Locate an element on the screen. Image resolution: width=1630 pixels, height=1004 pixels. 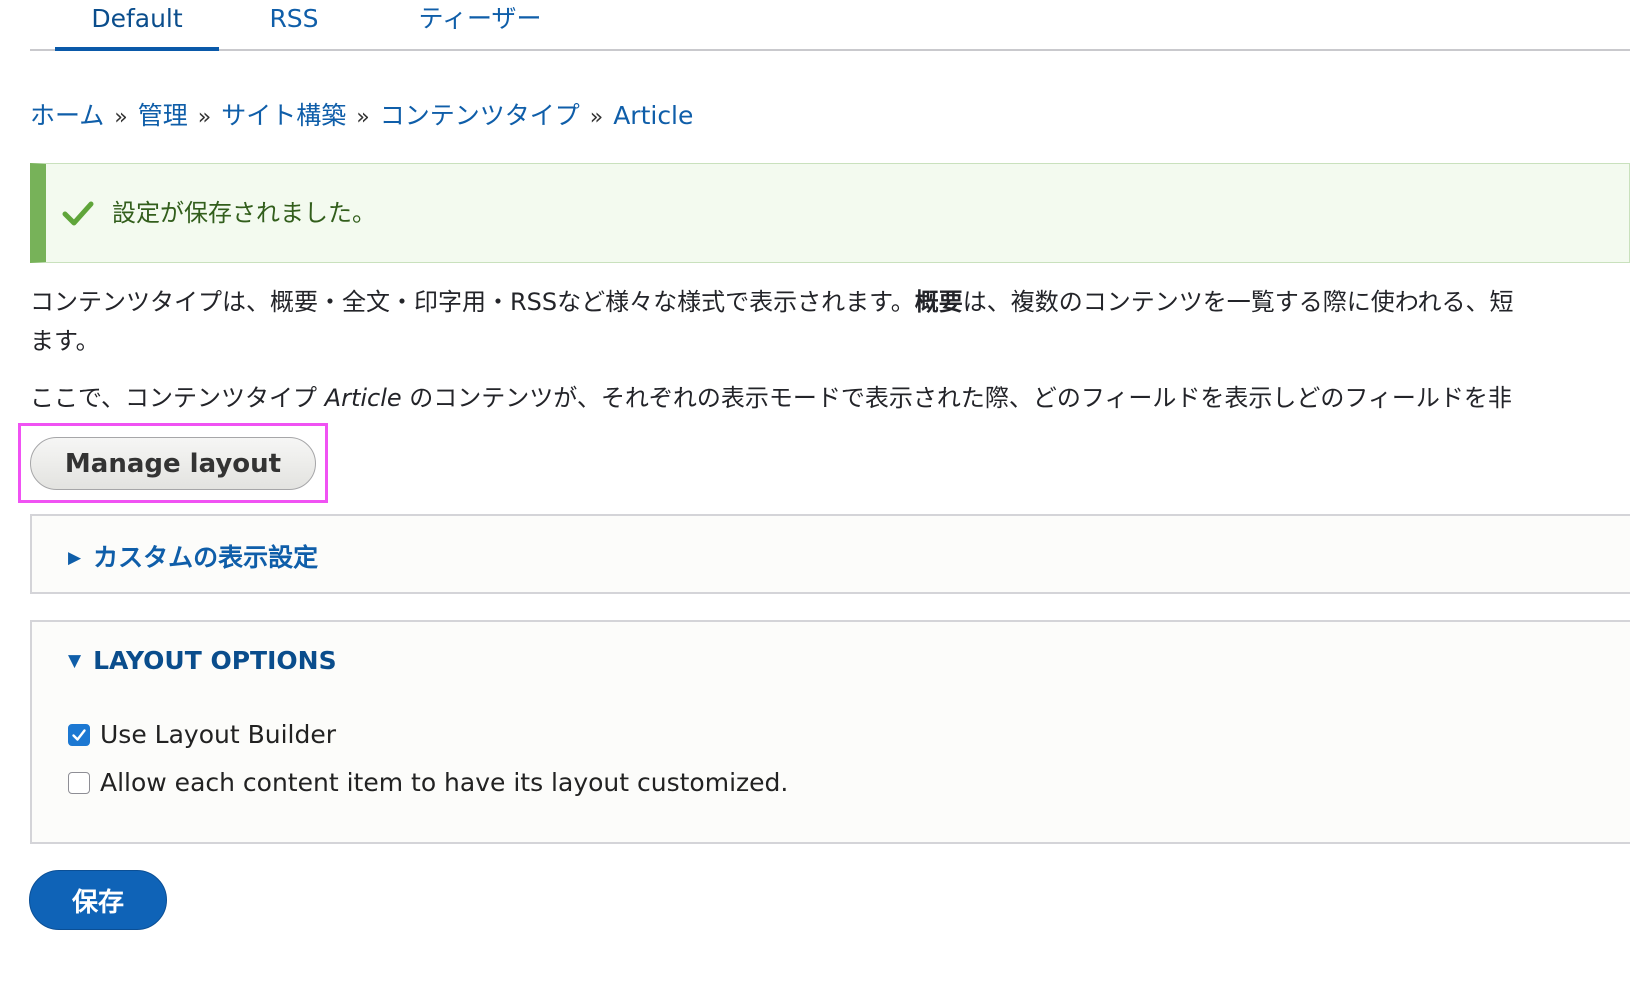
content-type-name: Article is located at coordinates (363, 398).